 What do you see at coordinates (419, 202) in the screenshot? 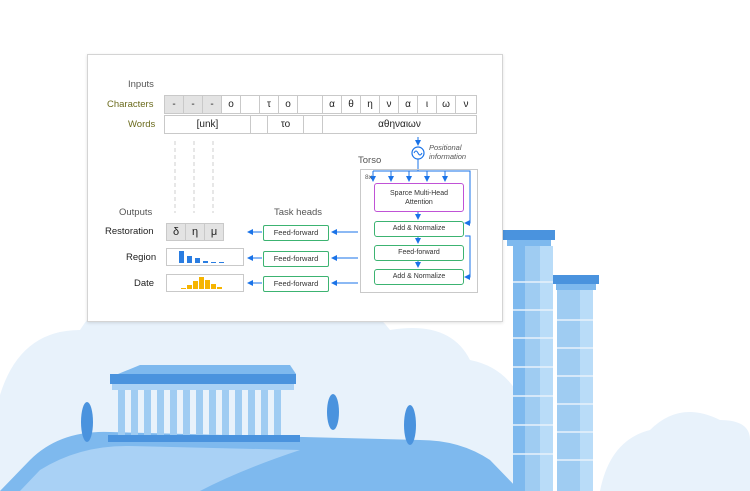
I see `attention-line2: Attention` at bounding box center [419, 202].